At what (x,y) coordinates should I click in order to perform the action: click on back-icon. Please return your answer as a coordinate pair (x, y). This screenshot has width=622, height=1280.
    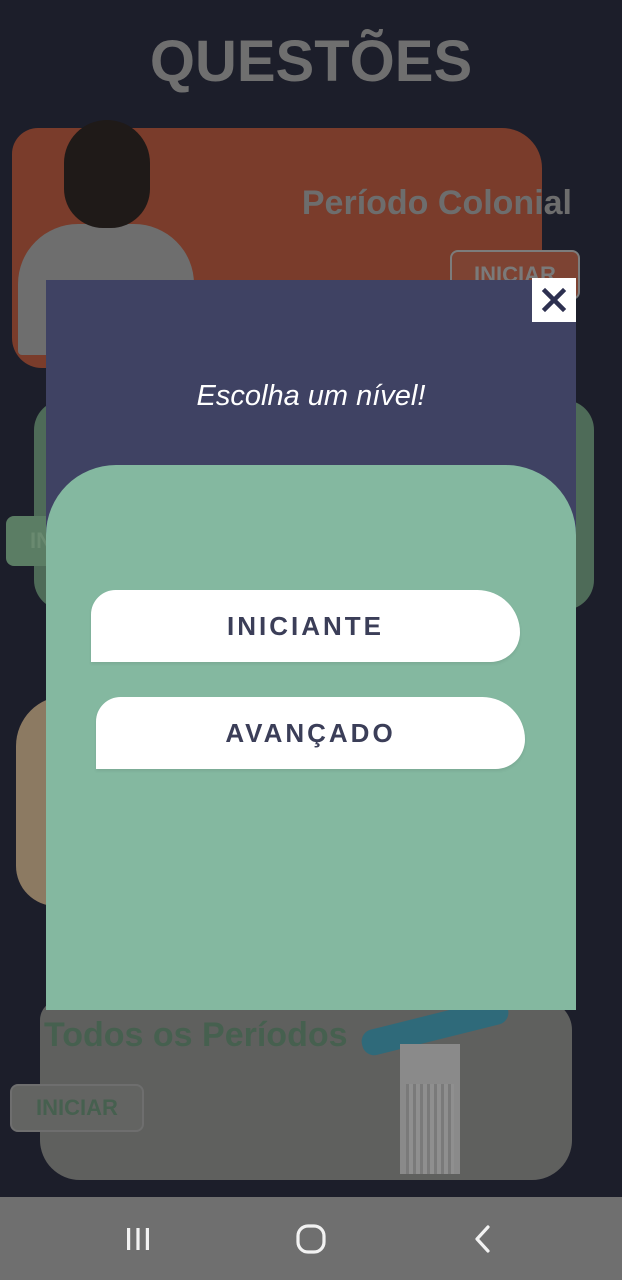
    Looking at the image, I should click on (482, 1239).